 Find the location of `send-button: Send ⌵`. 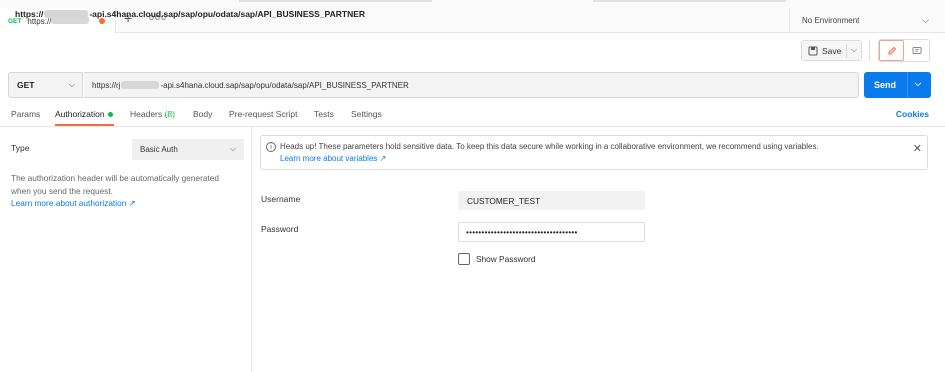

send-button: Send ⌵ is located at coordinates (897, 85).